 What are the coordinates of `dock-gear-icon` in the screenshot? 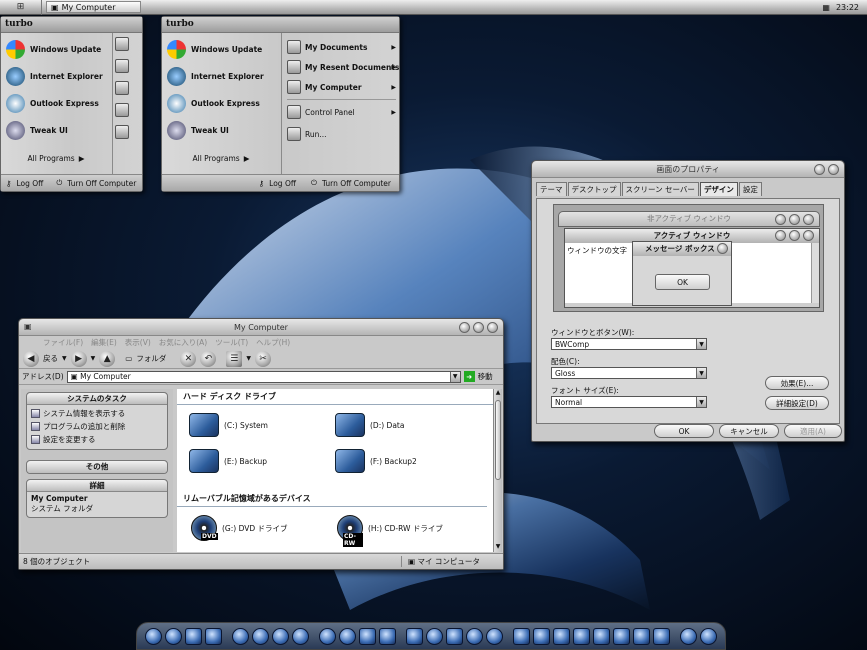 It's located at (621, 636).